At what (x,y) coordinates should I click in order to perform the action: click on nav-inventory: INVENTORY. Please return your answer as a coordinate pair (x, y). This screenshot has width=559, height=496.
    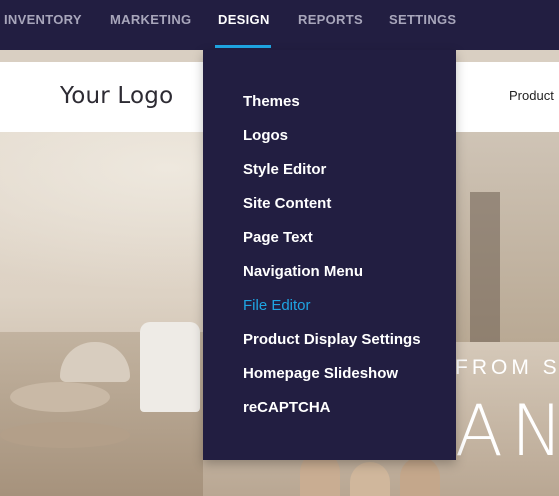
    Looking at the image, I should click on (43, 25).